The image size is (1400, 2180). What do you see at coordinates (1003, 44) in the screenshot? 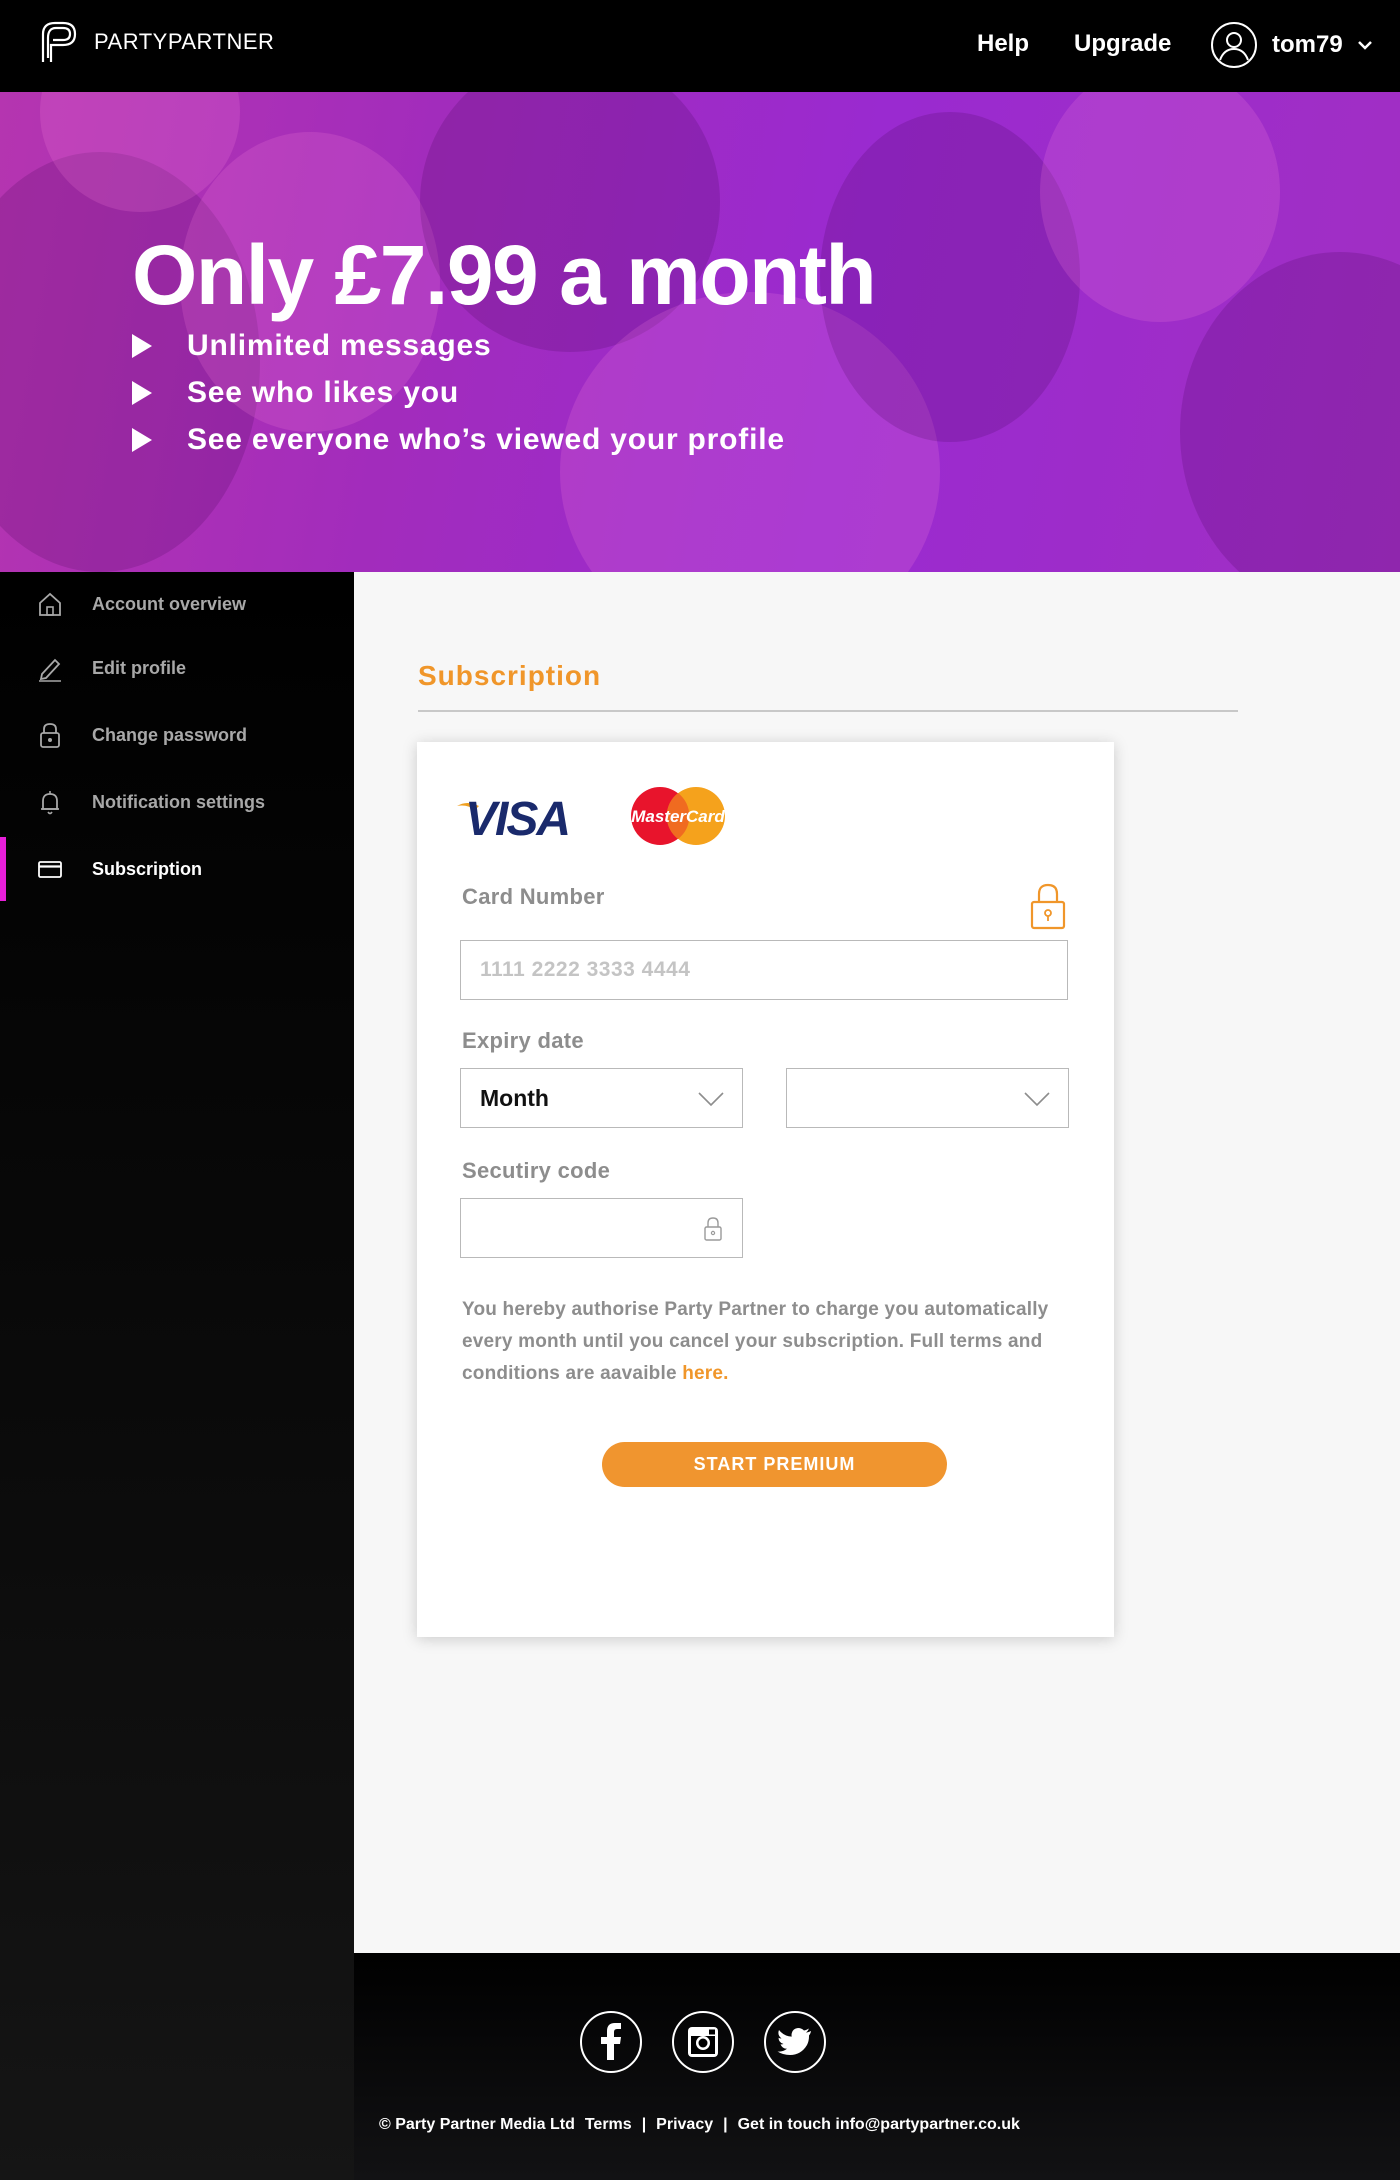
I see `nav-help-link: Help` at bounding box center [1003, 44].